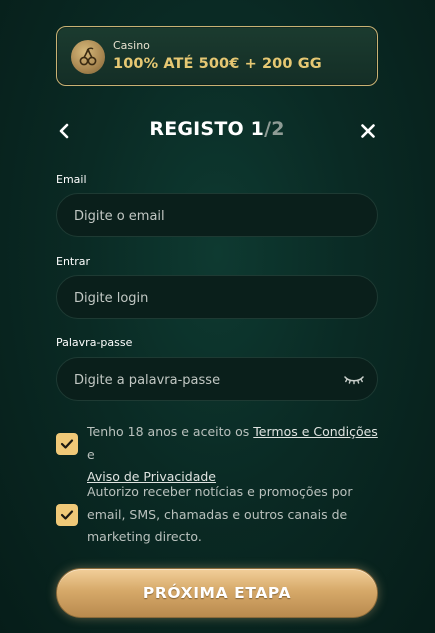  I want to click on terms-text-between: e, so click(91, 454).